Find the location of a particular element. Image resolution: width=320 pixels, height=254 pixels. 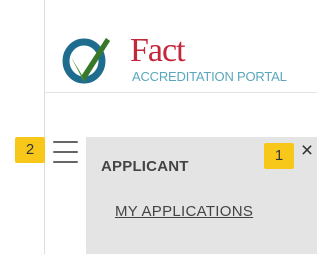

header-divider is located at coordinates (181, 92).